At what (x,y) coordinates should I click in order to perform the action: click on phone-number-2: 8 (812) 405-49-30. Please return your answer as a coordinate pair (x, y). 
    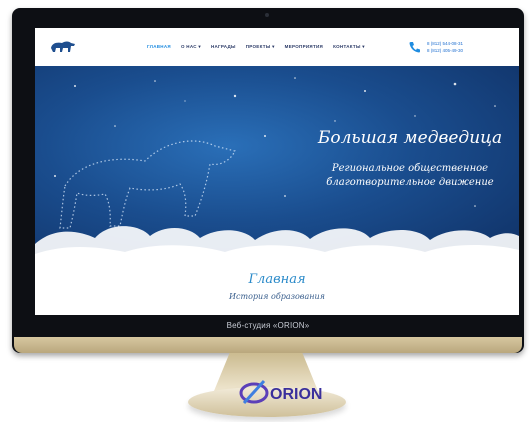
    Looking at the image, I should click on (445, 50).